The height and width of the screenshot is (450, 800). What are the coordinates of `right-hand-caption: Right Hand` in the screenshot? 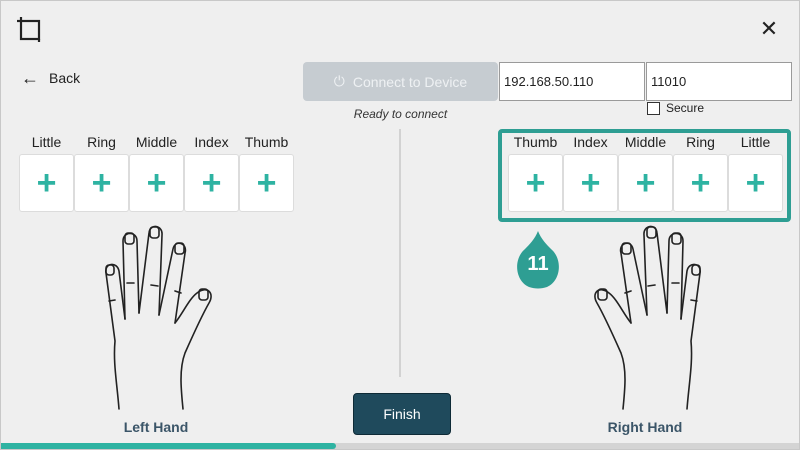 It's located at (645, 427).